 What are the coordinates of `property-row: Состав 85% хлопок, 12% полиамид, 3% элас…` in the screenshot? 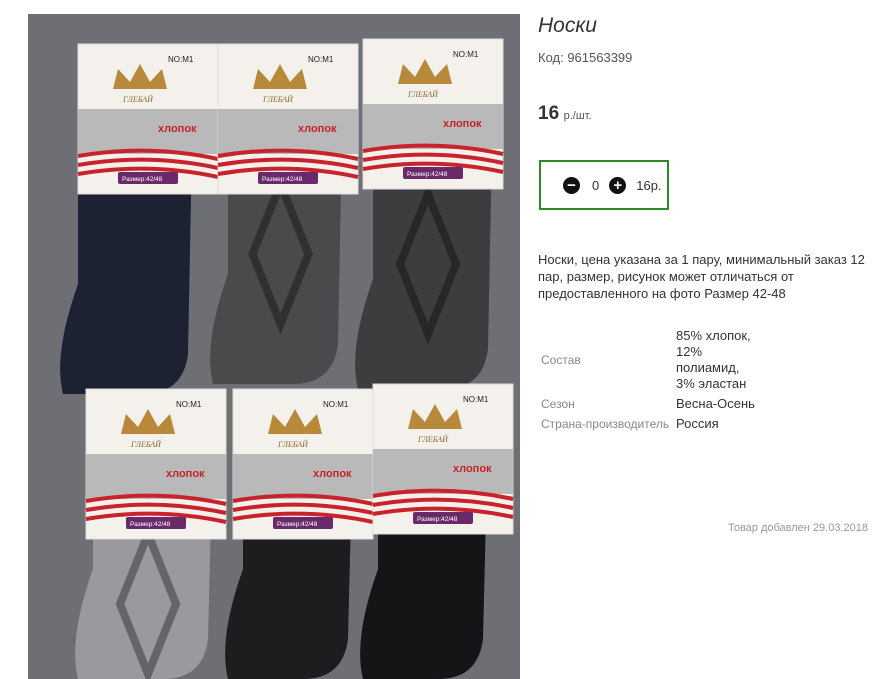 It's located at (647, 360).